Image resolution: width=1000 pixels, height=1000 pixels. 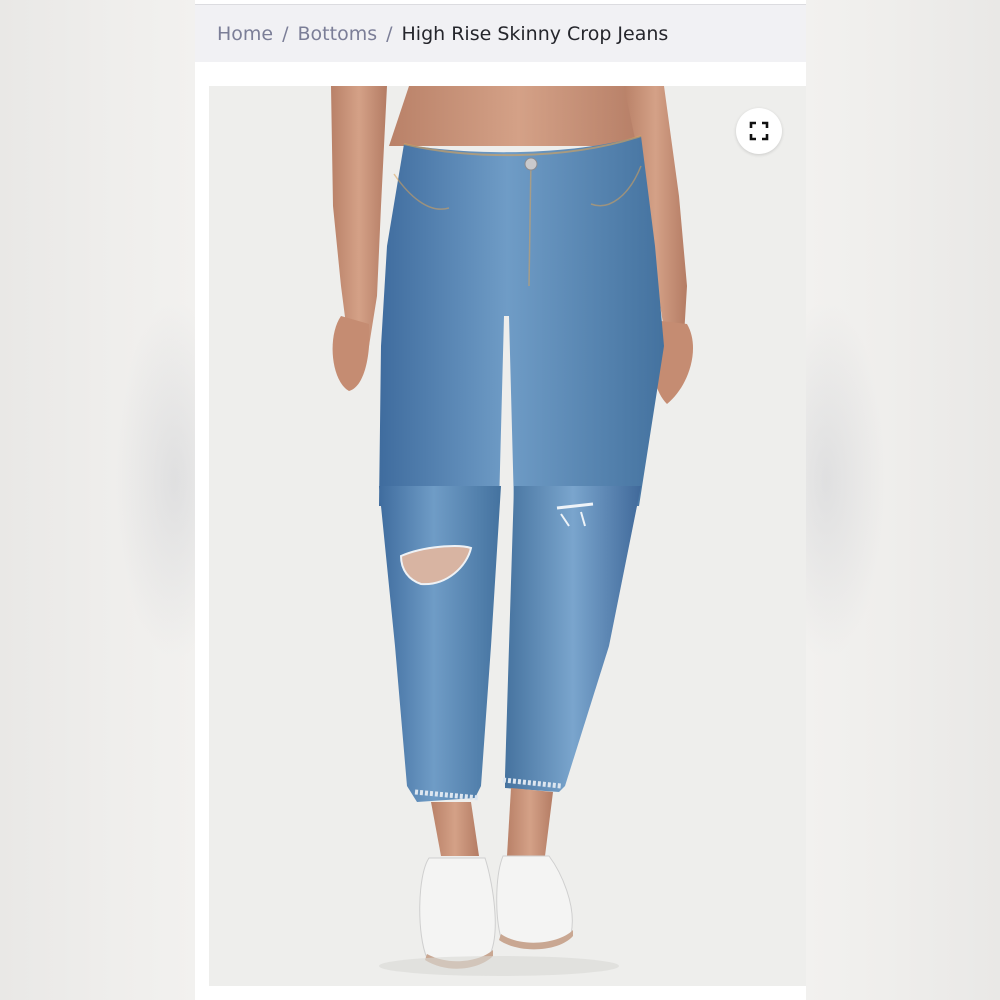 I want to click on expand-icon, so click(x=759, y=131).